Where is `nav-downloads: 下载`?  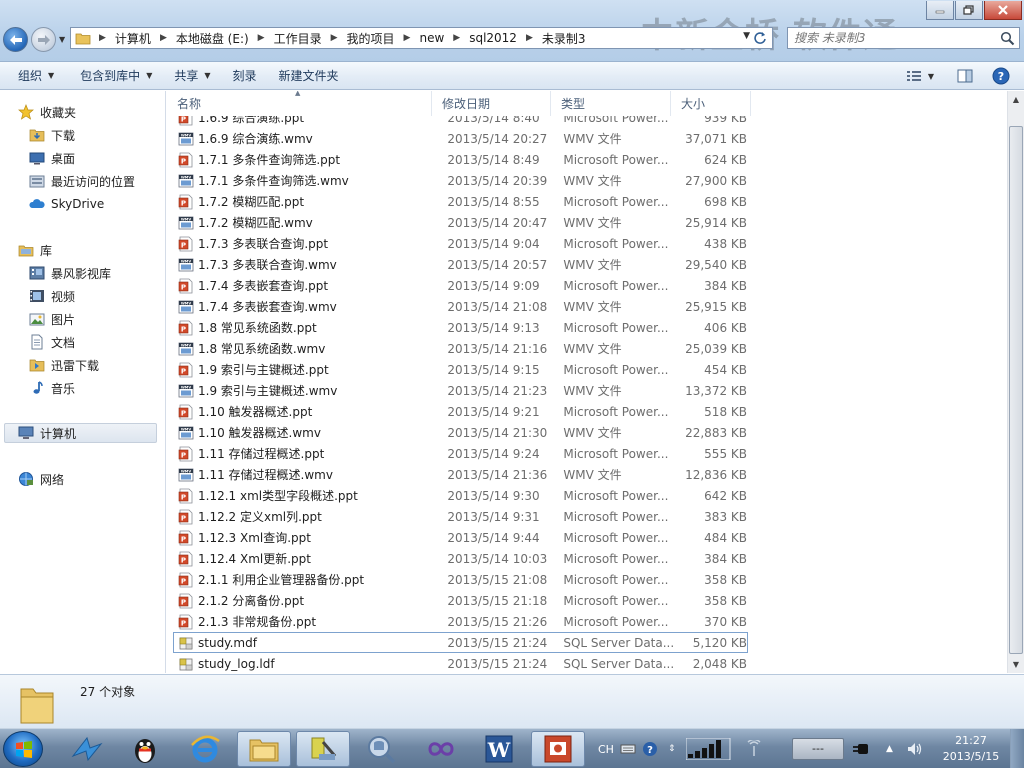 nav-downloads: 下载 is located at coordinates (52, 135).